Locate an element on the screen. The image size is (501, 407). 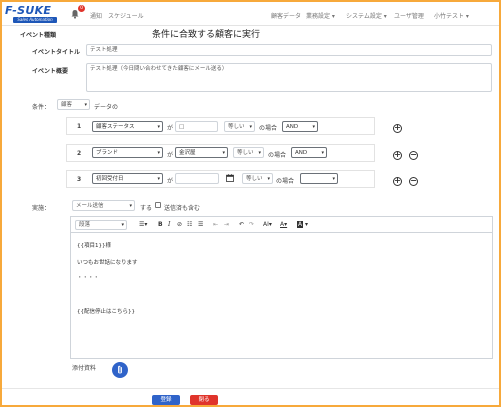
nav-notifications: 通知 is located at coordinates (96, 15).